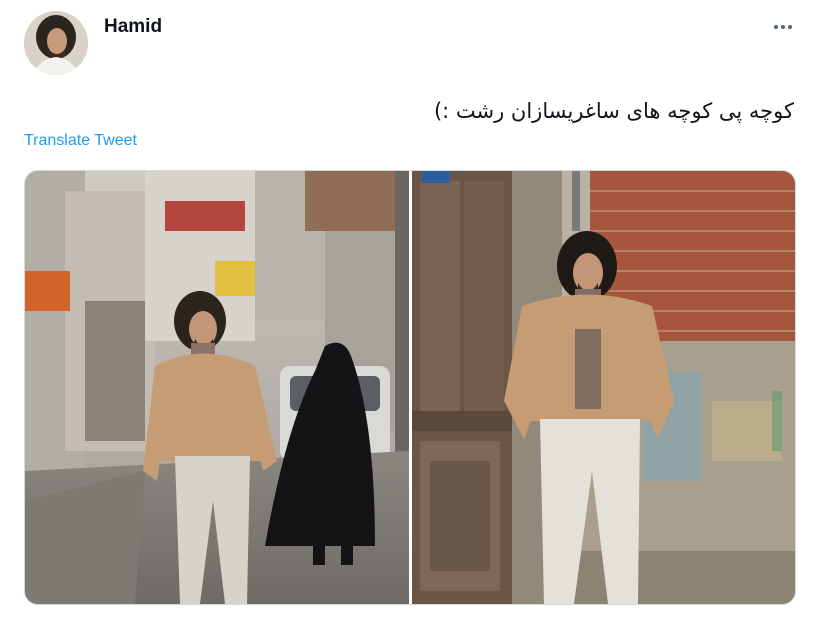 The width and height of the screenshot is (820, 626). I want to click on translate-tweet-link: Translate Tweet, so click(80, 141).